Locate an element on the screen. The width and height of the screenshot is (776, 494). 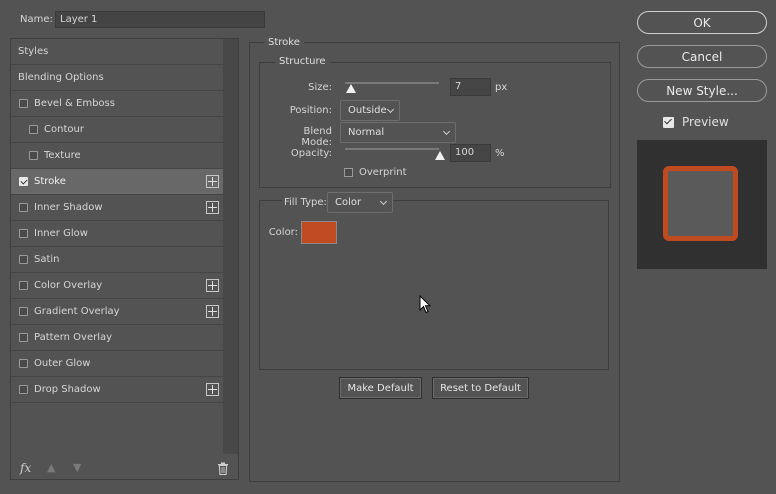
cancel-button: Cancel is located at coordinates (702, 56).